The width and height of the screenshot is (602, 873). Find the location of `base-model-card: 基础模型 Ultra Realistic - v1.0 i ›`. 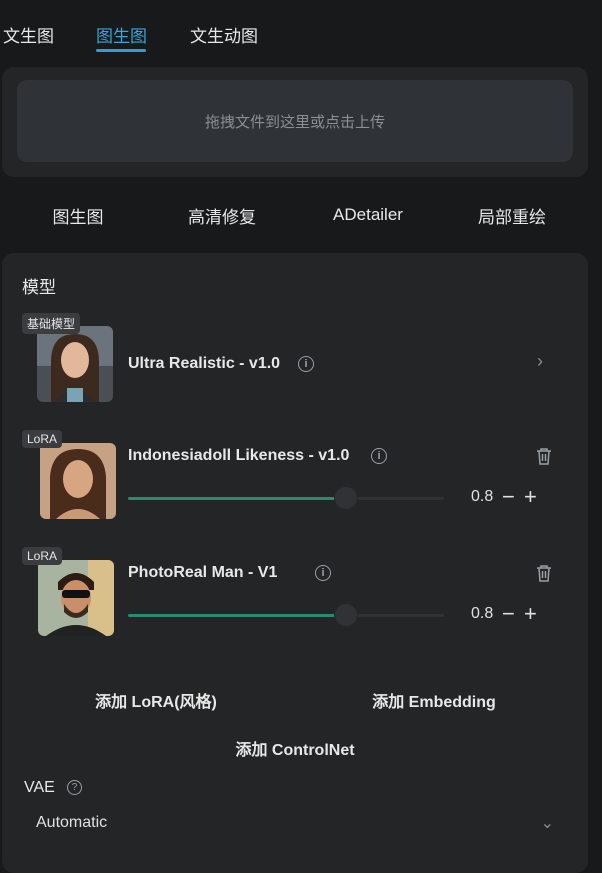

base-model-card: 基础模型 Ultra Realistic - v1.0 i › is located at coordinates (287, 363).